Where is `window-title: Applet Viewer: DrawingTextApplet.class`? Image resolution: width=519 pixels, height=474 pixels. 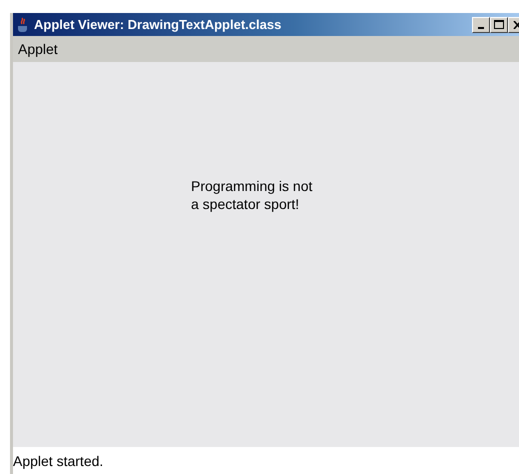 window-title: Applet Viewer: DrawingTextApplet.class is located at coordinates (158, 24).